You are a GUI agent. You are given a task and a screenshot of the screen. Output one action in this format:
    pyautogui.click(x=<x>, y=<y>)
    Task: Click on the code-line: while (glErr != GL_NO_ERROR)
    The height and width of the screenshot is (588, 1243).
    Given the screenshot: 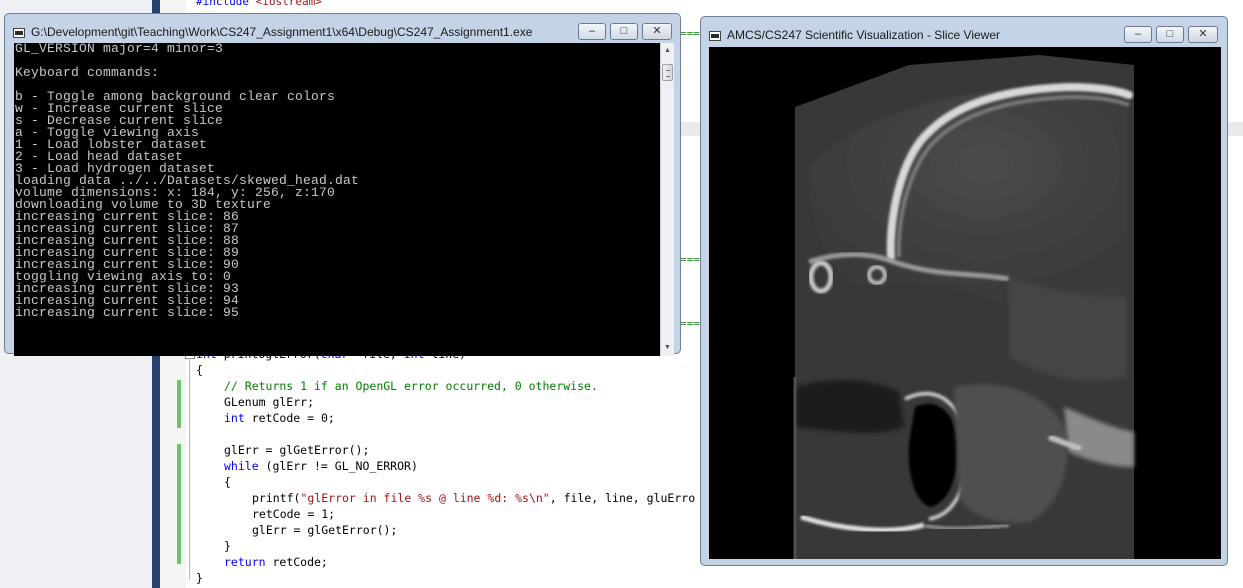 What is the action you would take?
    pyautogui.click(x=321, y=466)
    